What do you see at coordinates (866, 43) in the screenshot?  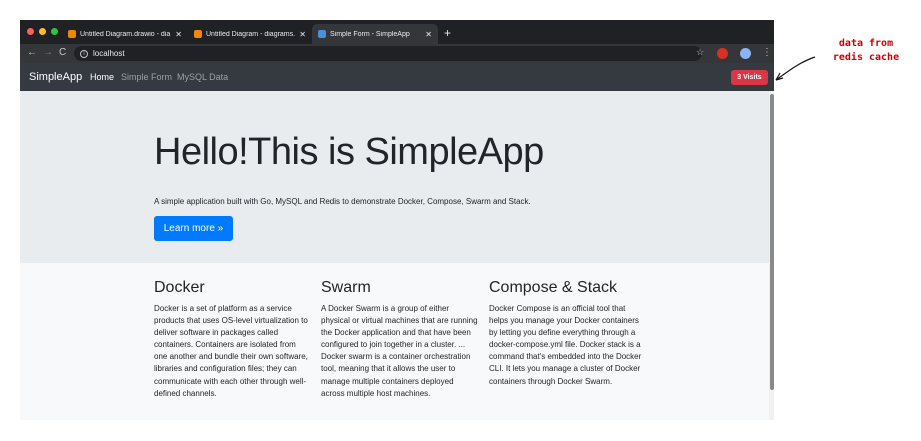 I see `annotation-line: data from` at bounding box center [866, 43].